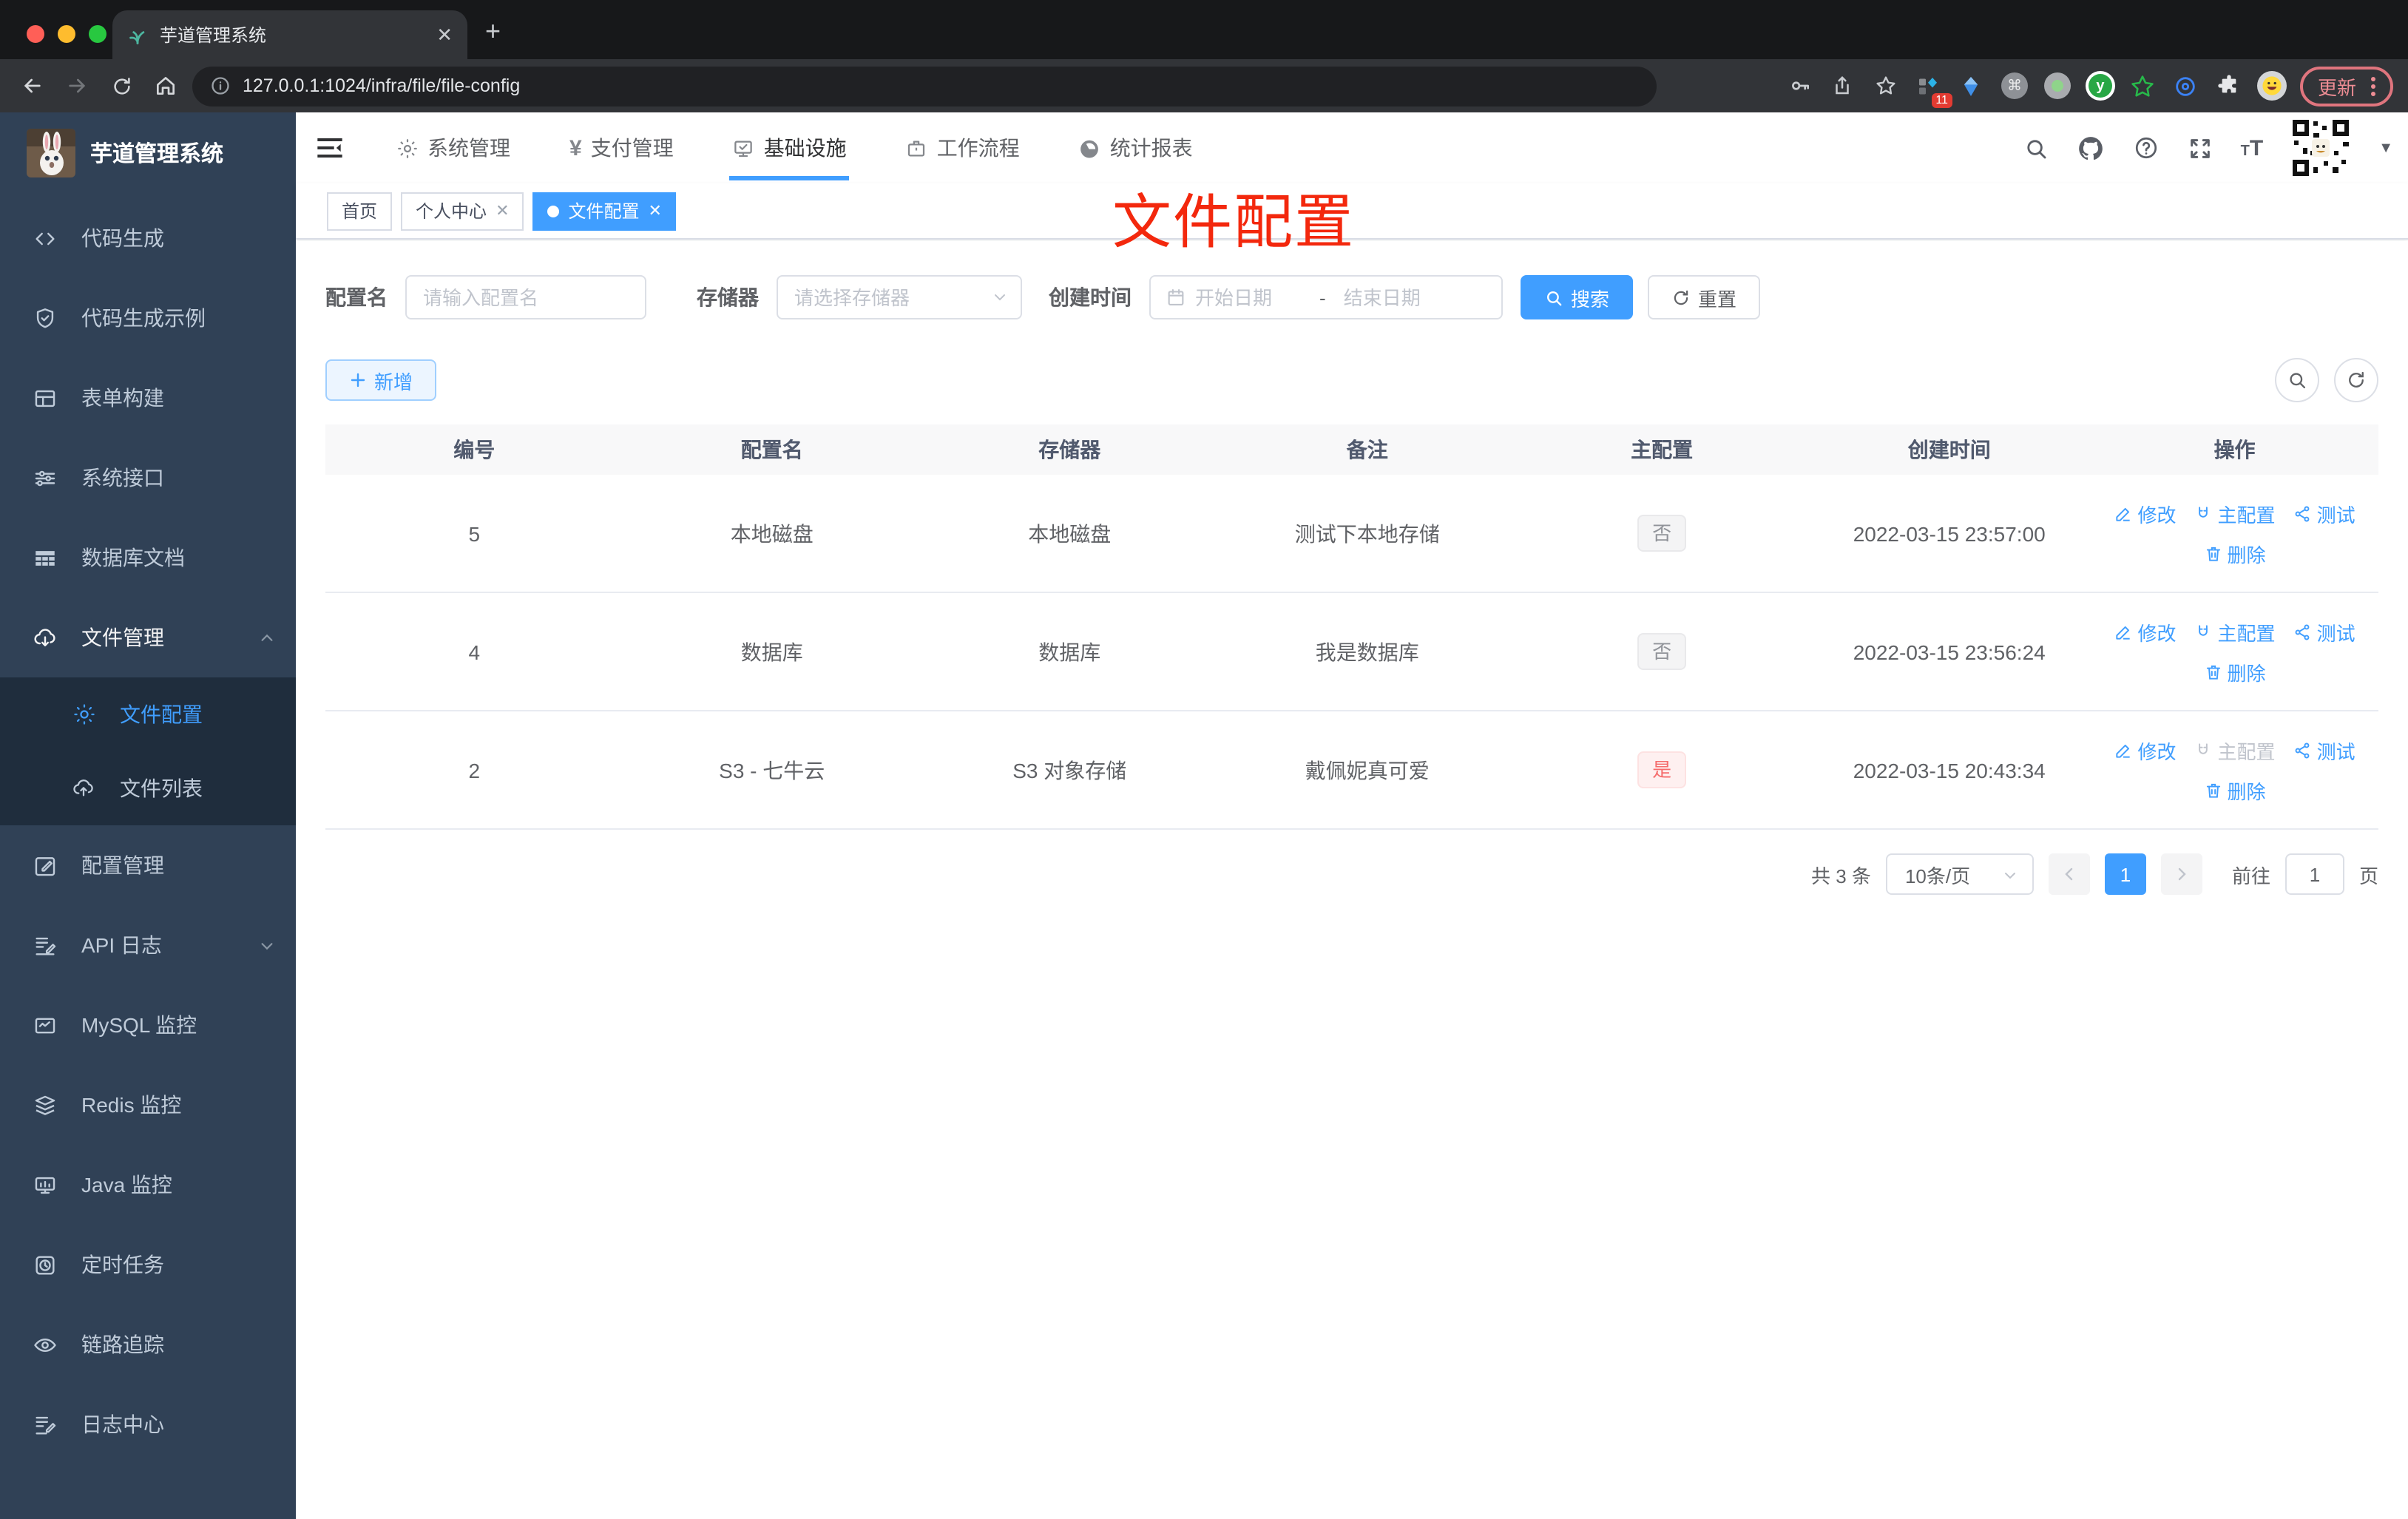  Describe the element at coordinates (148, 238) in the screenshot. I see `sidebar-item-code-generation: 代码生成` at that location.